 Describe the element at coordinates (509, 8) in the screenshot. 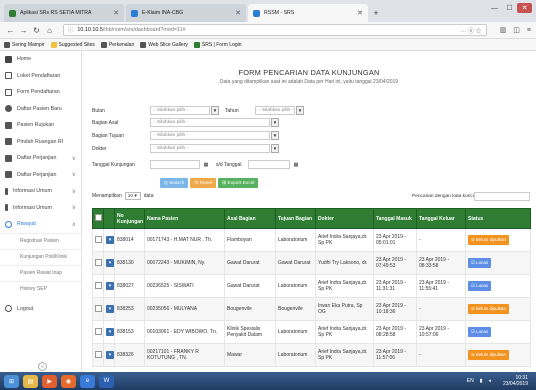

I see `maximize-icon: ☐` at that location.